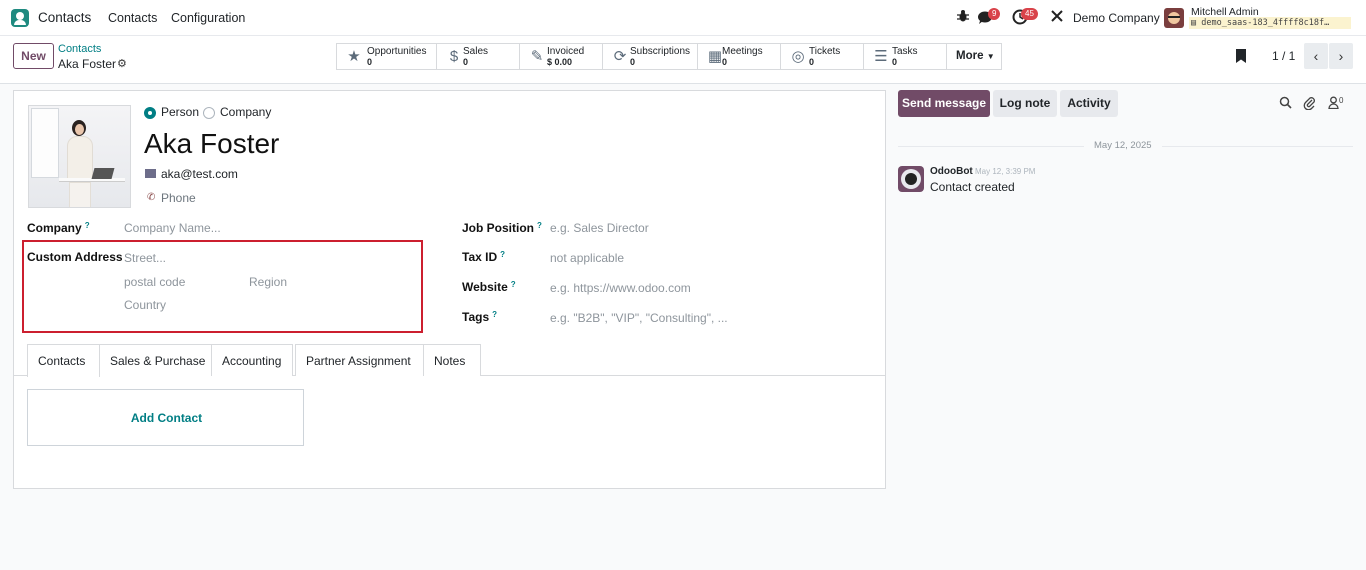 The width and height of the screenshot is (1366, 570). Describe the element at coordinates (154, 282) in the screenshot. I see `postal-code-input: postal code` at that location.